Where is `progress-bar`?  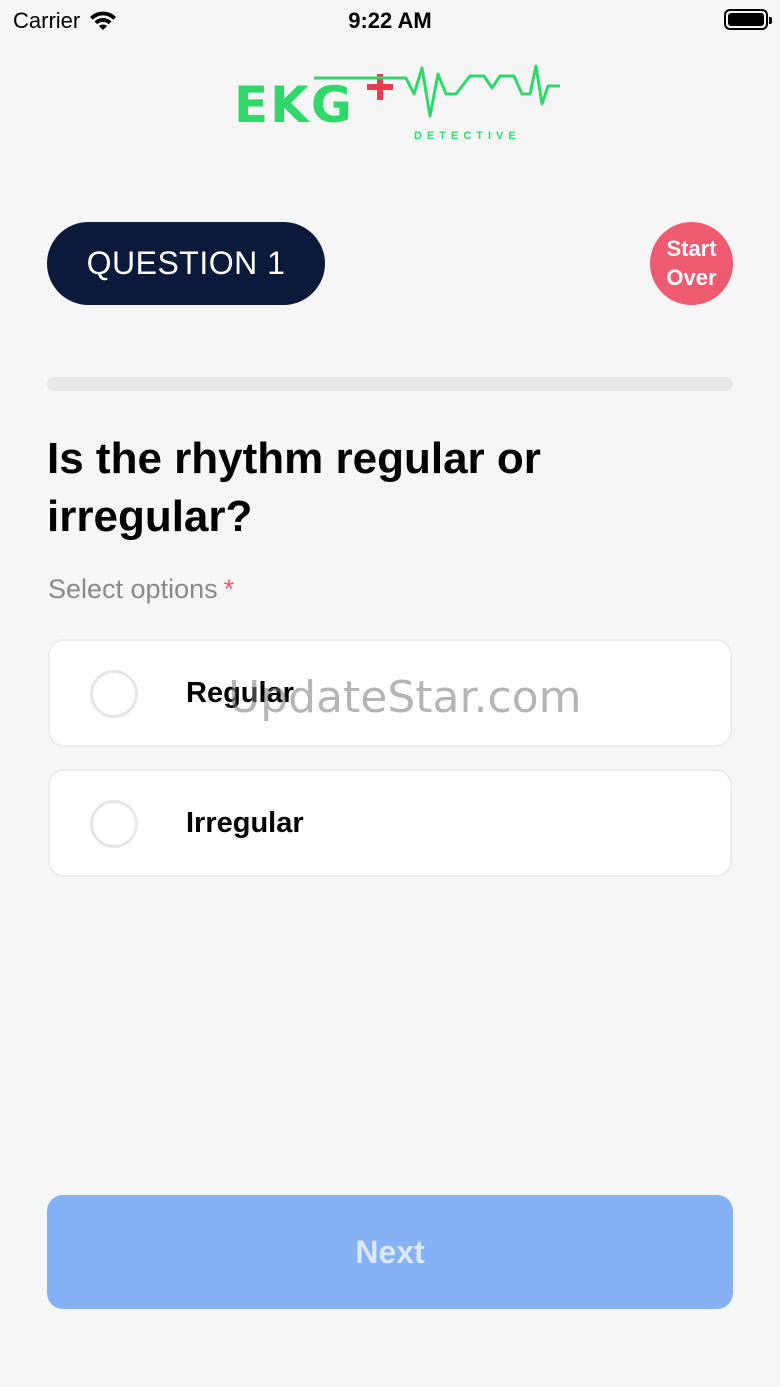 progress-bar is located at coordinates (390, 384).